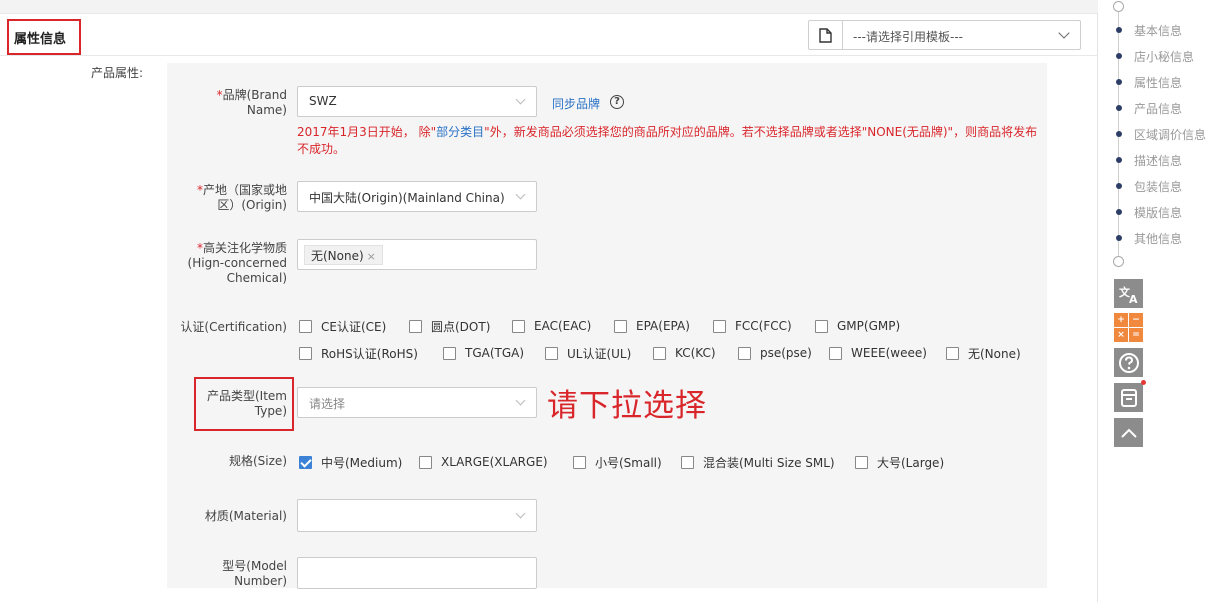 The height and width of the screenshot is (602, 1207). Describe the element at coordinates (1158, 108) in the screenshot. I see `nav-item-label: 产品信息` at that location.